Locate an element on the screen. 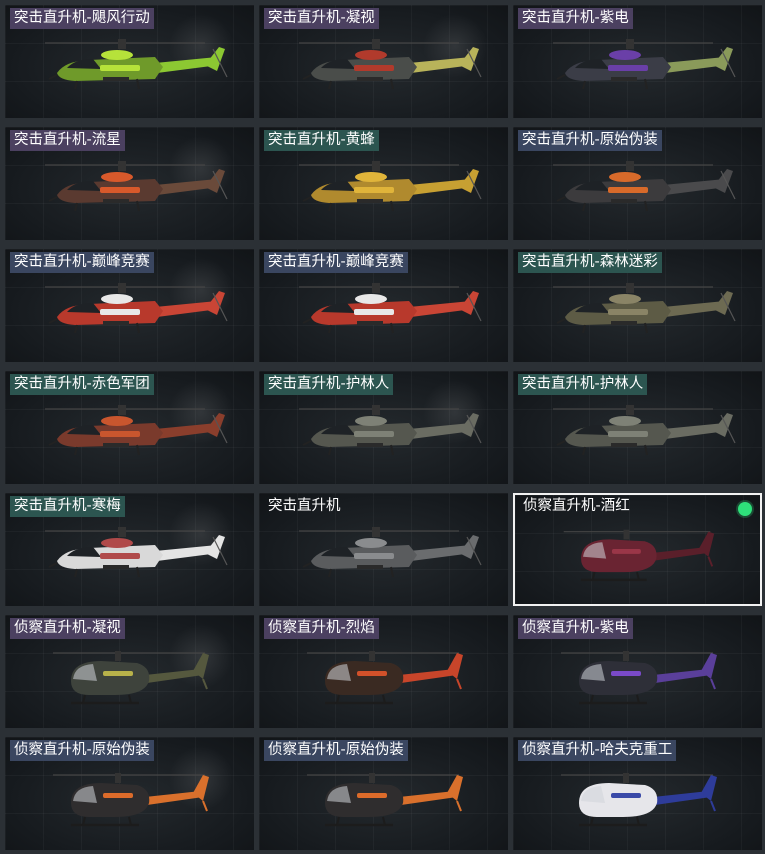 The image size is (765, 854). skin-name: 突击直升机-黄蜂 is located at coordinates (321, 140).